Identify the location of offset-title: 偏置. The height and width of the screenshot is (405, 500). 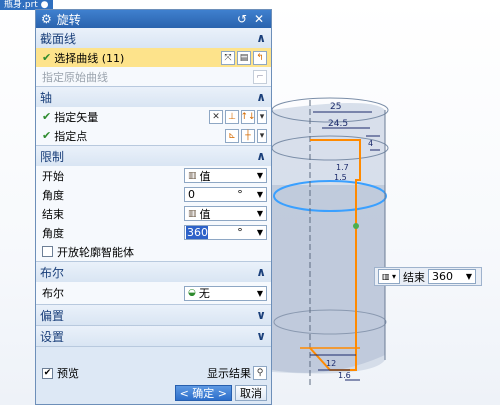
(52, 315).